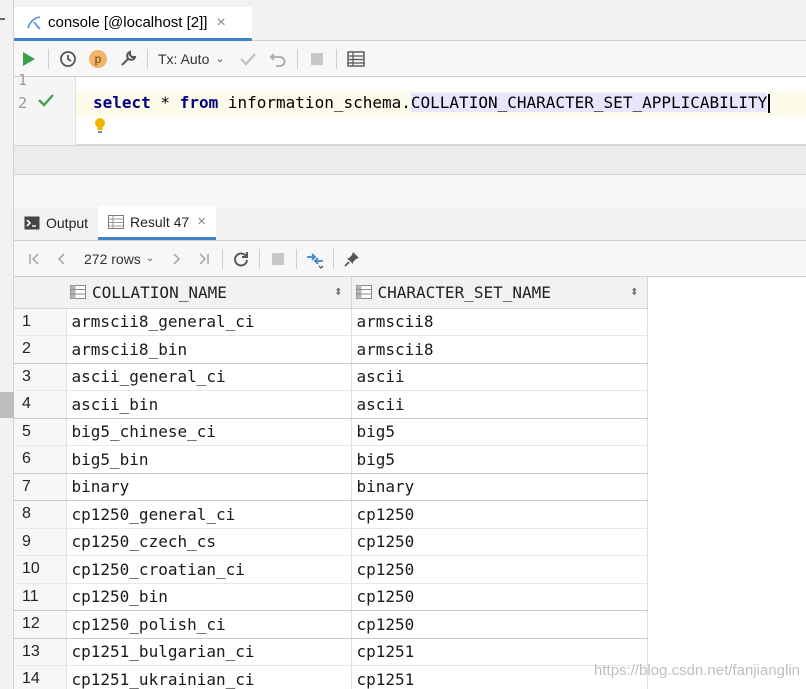 This screenshot has width=806, height=689. I want to click on collation-name-cell: cp1251_bulgarian_ci, so click(209, 652).